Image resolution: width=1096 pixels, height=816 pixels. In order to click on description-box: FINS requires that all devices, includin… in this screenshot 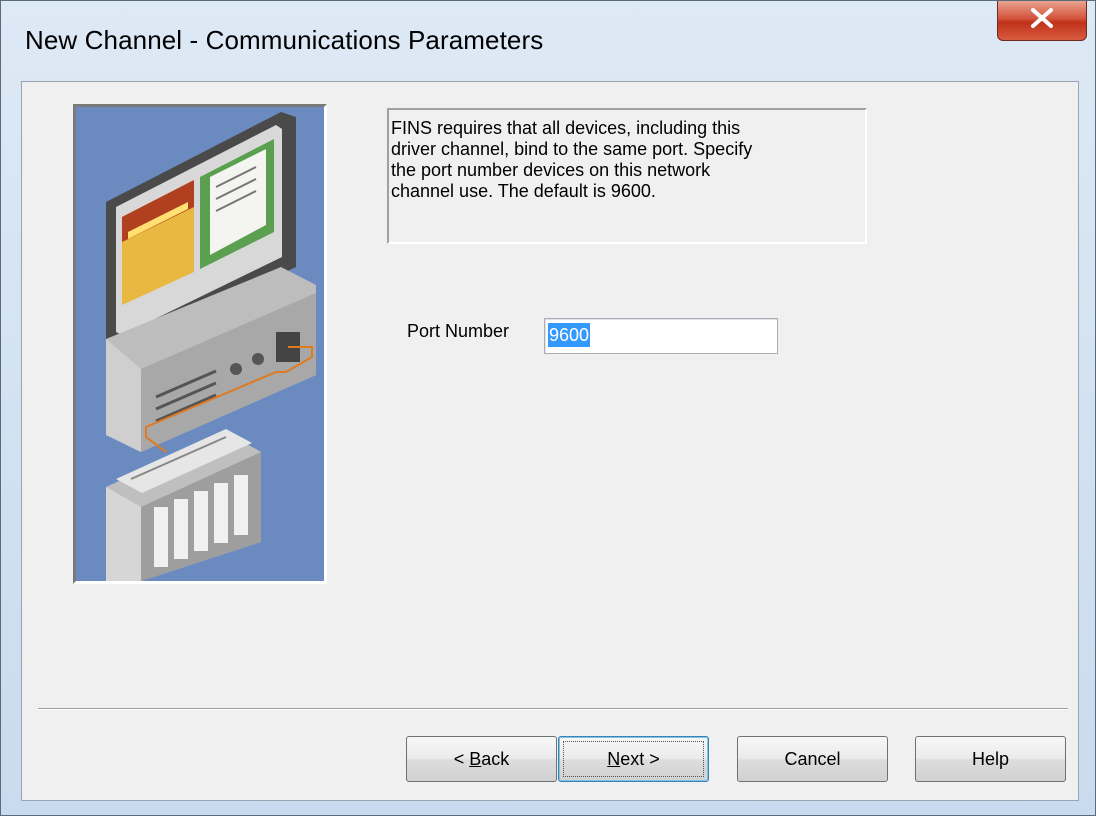, I will do `click(627, 176)`.